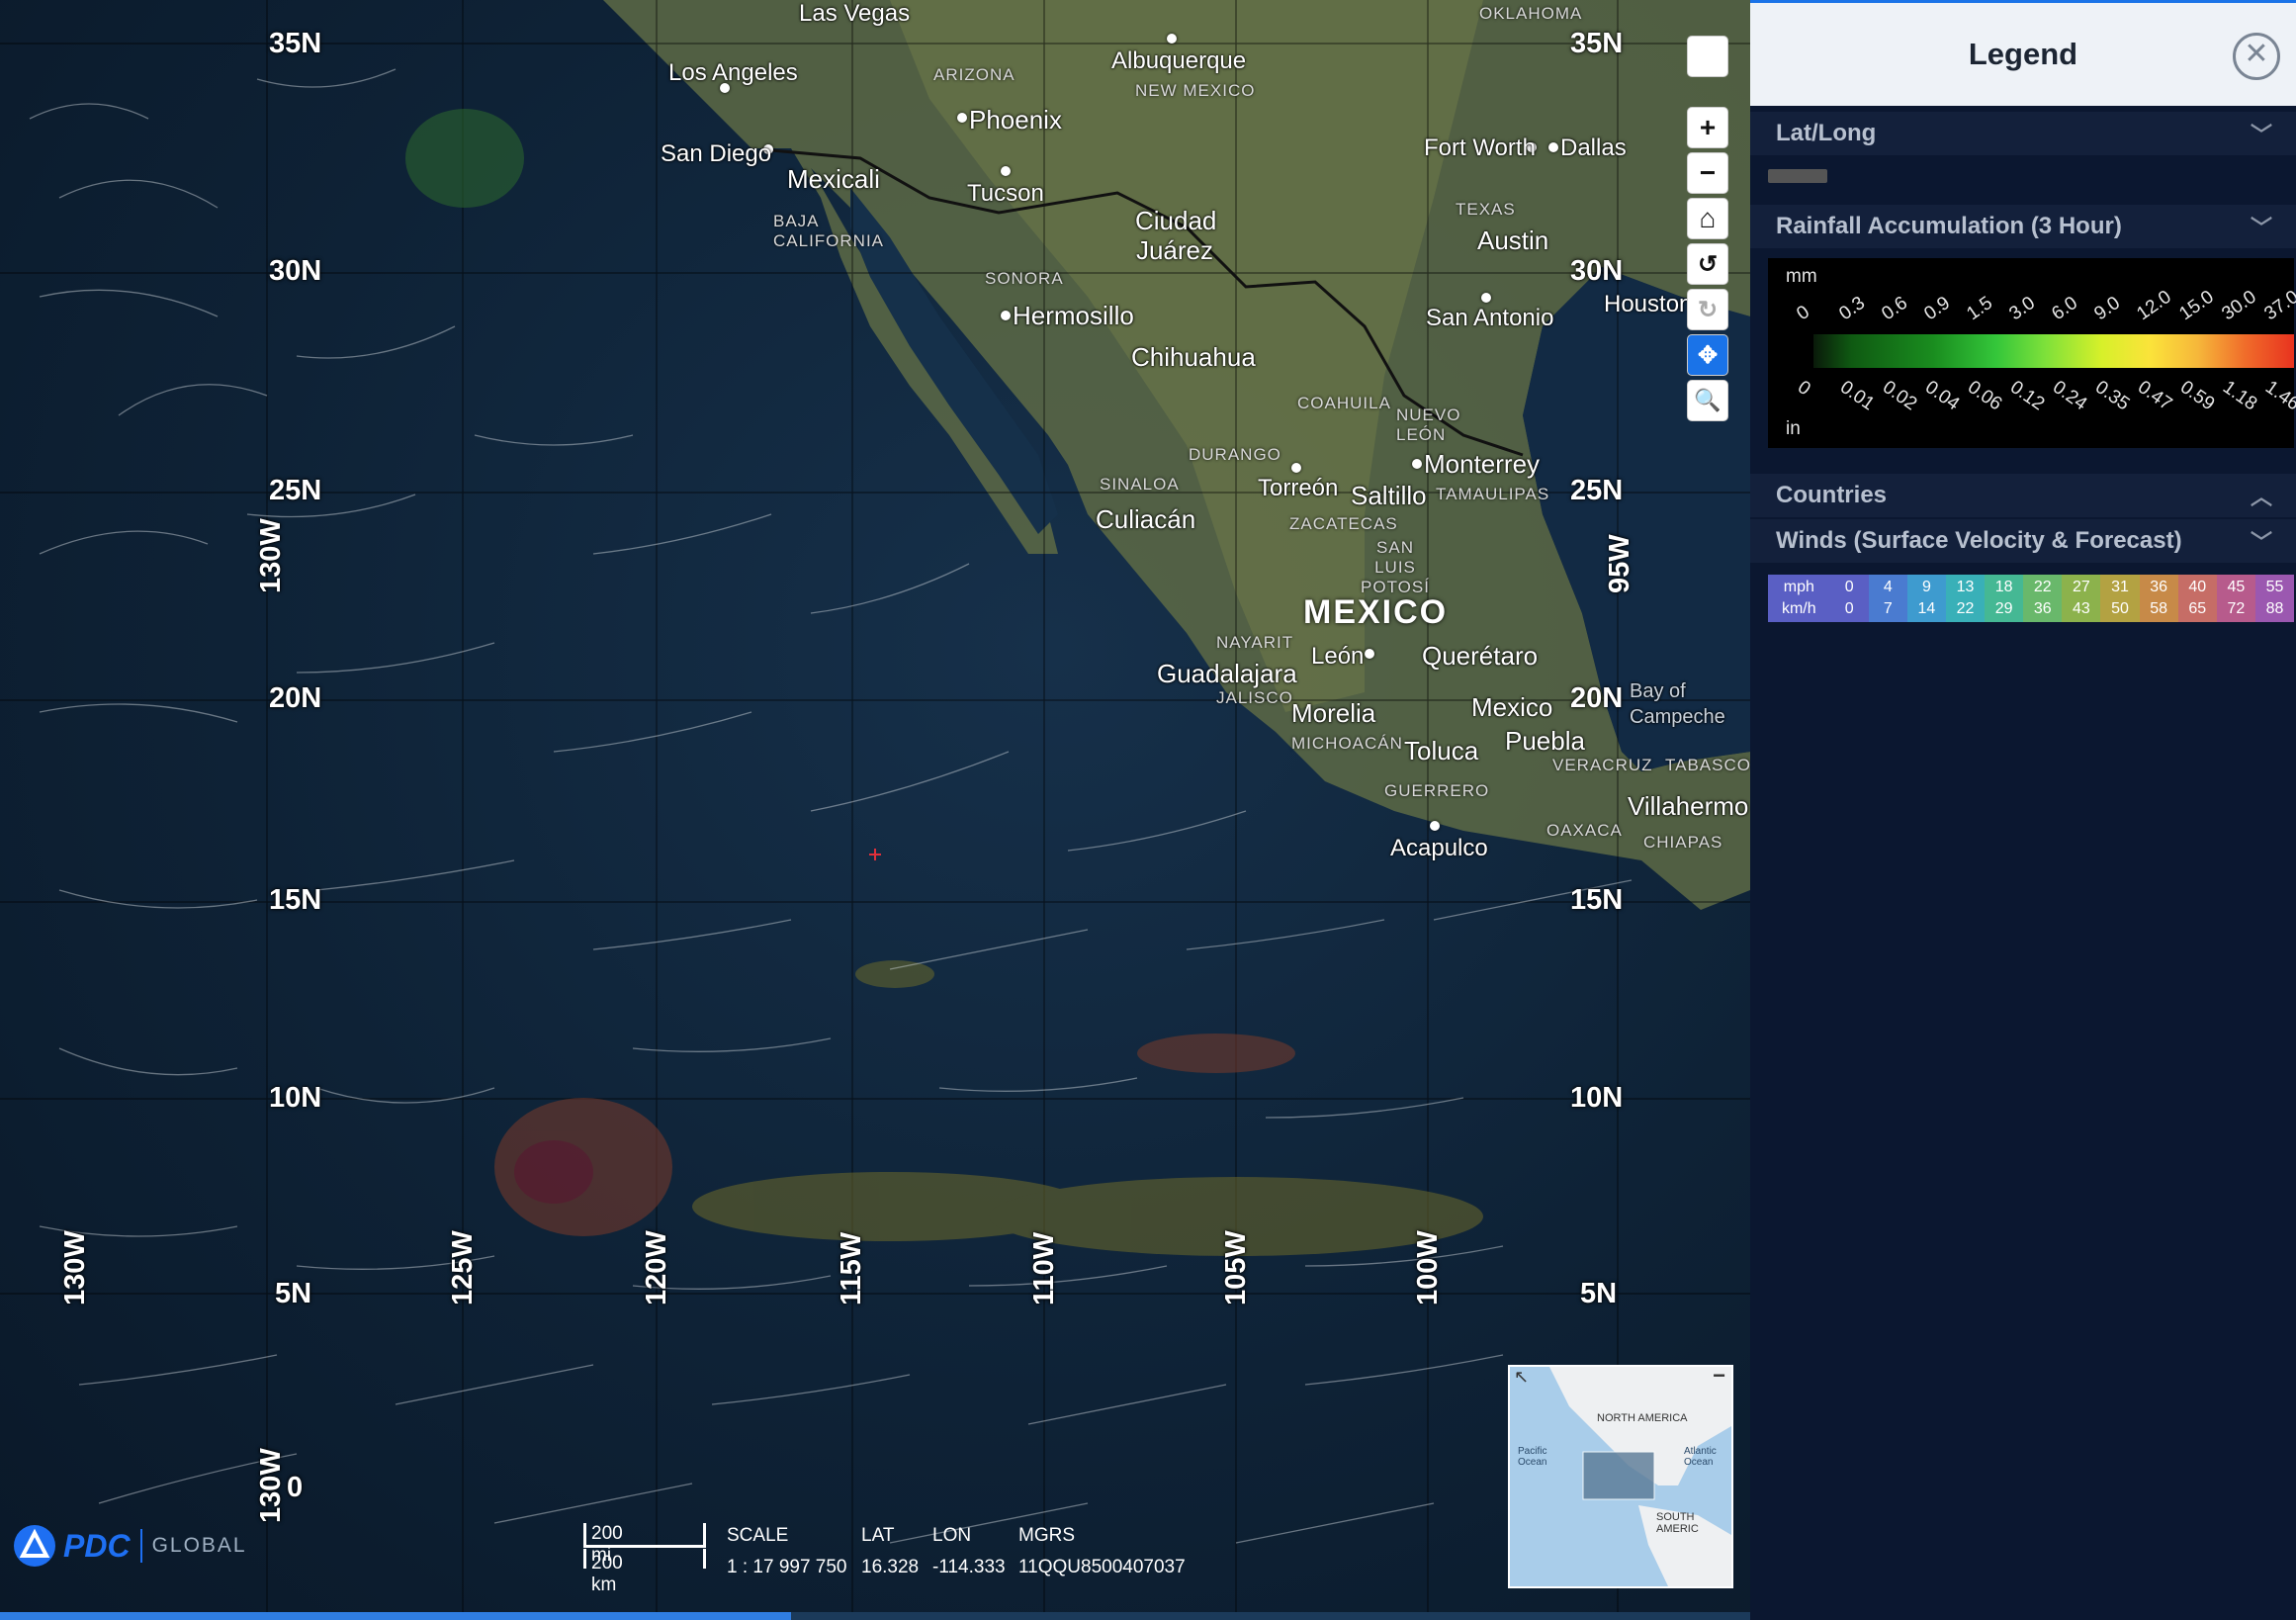 The height and width of the screenshot is (1620, 2296). Describe the element at coordinates (2196, 305) in the screenshot. I see `rain-tick-mm: 15.0` at that location.